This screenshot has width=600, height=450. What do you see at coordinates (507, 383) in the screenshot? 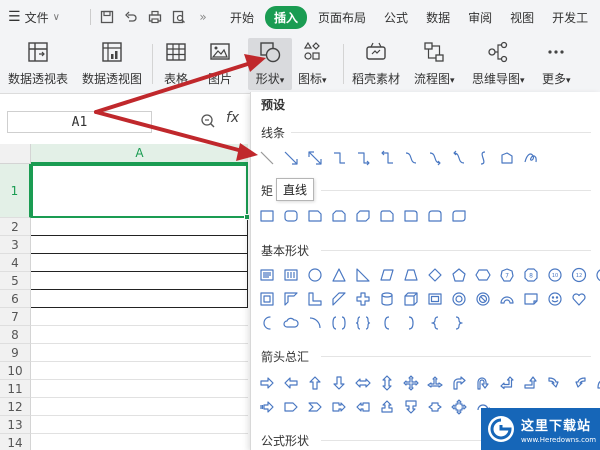
I see `left-up-arrow-shape` at bounding box center [507, 383].